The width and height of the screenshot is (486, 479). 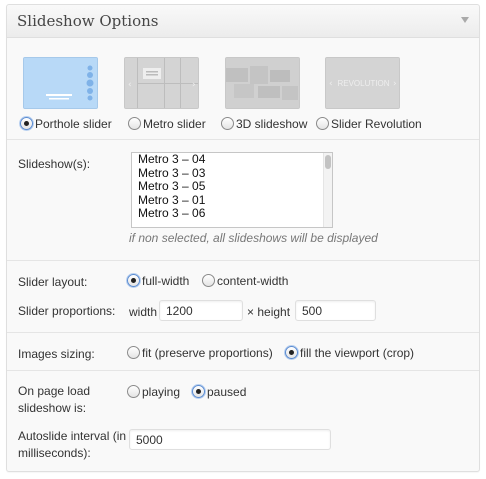 I want to click on porthole-radio, so click(x=26, y=124).